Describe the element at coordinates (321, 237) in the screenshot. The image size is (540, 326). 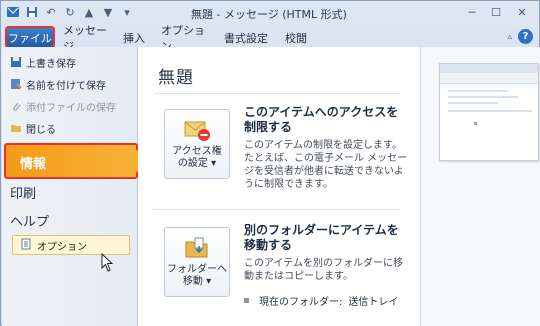
I see `move-section-heading: 別のフォルダーにアイテムを移動する` at that location.